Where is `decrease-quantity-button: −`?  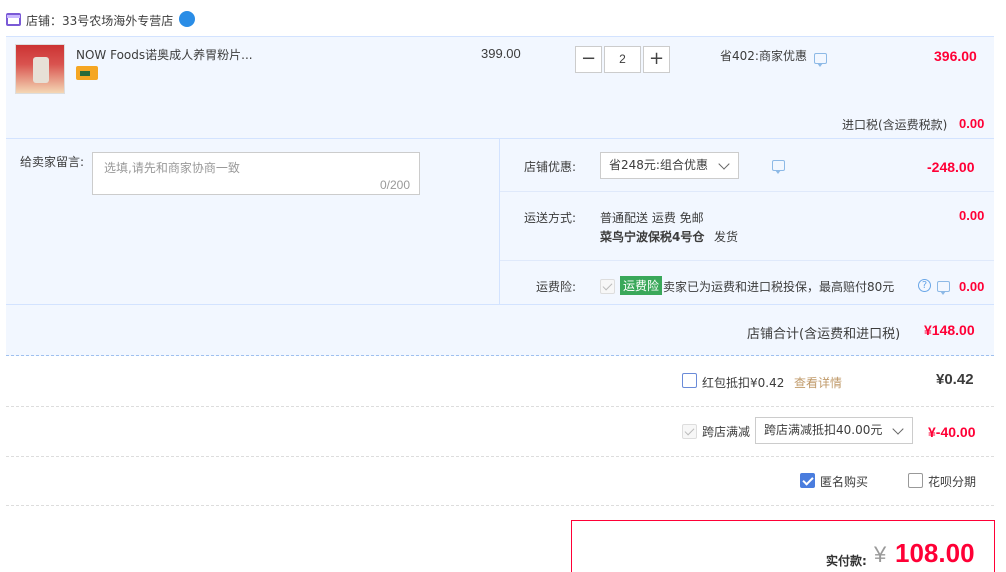 decrease-quantity-button: − is located at coordinates (588, 59).